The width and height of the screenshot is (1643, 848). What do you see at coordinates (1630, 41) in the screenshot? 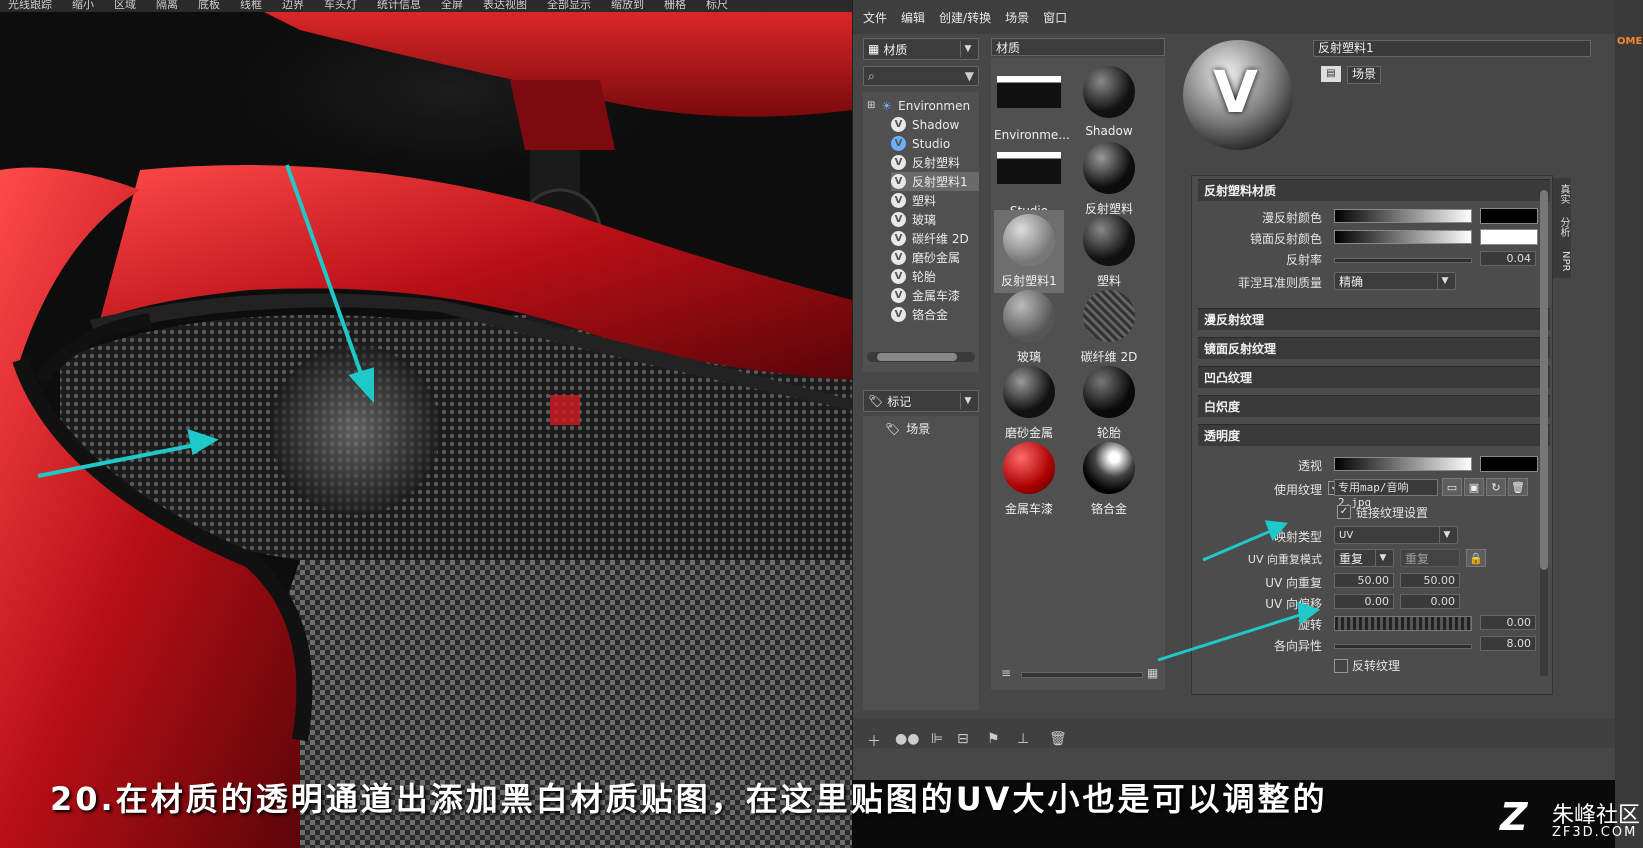
I see `home-logo: OME` at bounding box center [1630, 41].